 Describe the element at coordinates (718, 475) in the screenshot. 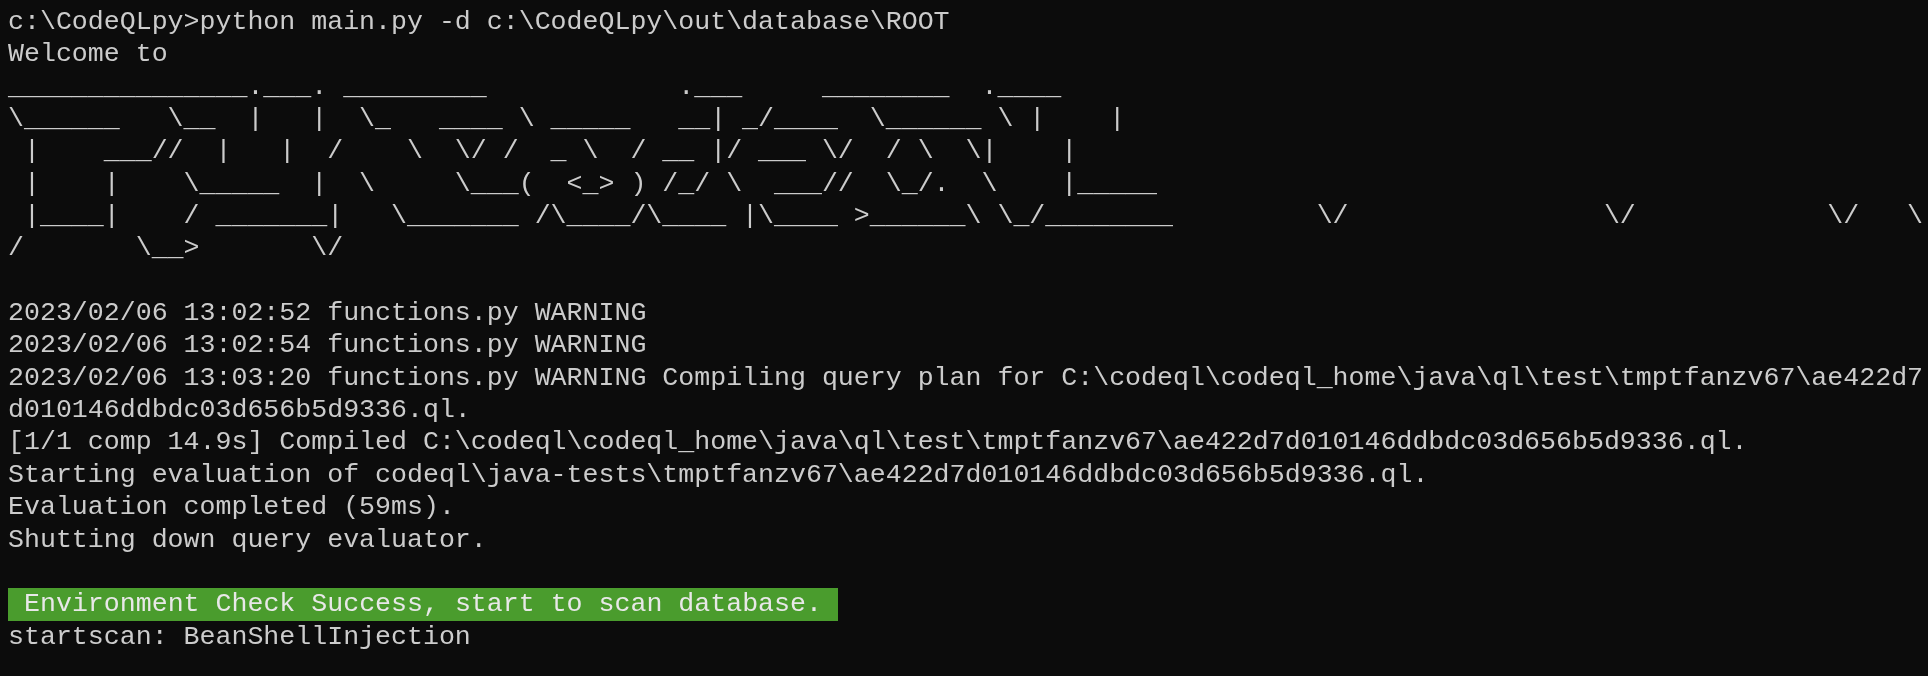

I see `terminal-line: Starting evaluation of codeql\java-tests\tmptfanzv67\ae422d7d010146ddbdc03d656b5d9336.ql.` at that location.